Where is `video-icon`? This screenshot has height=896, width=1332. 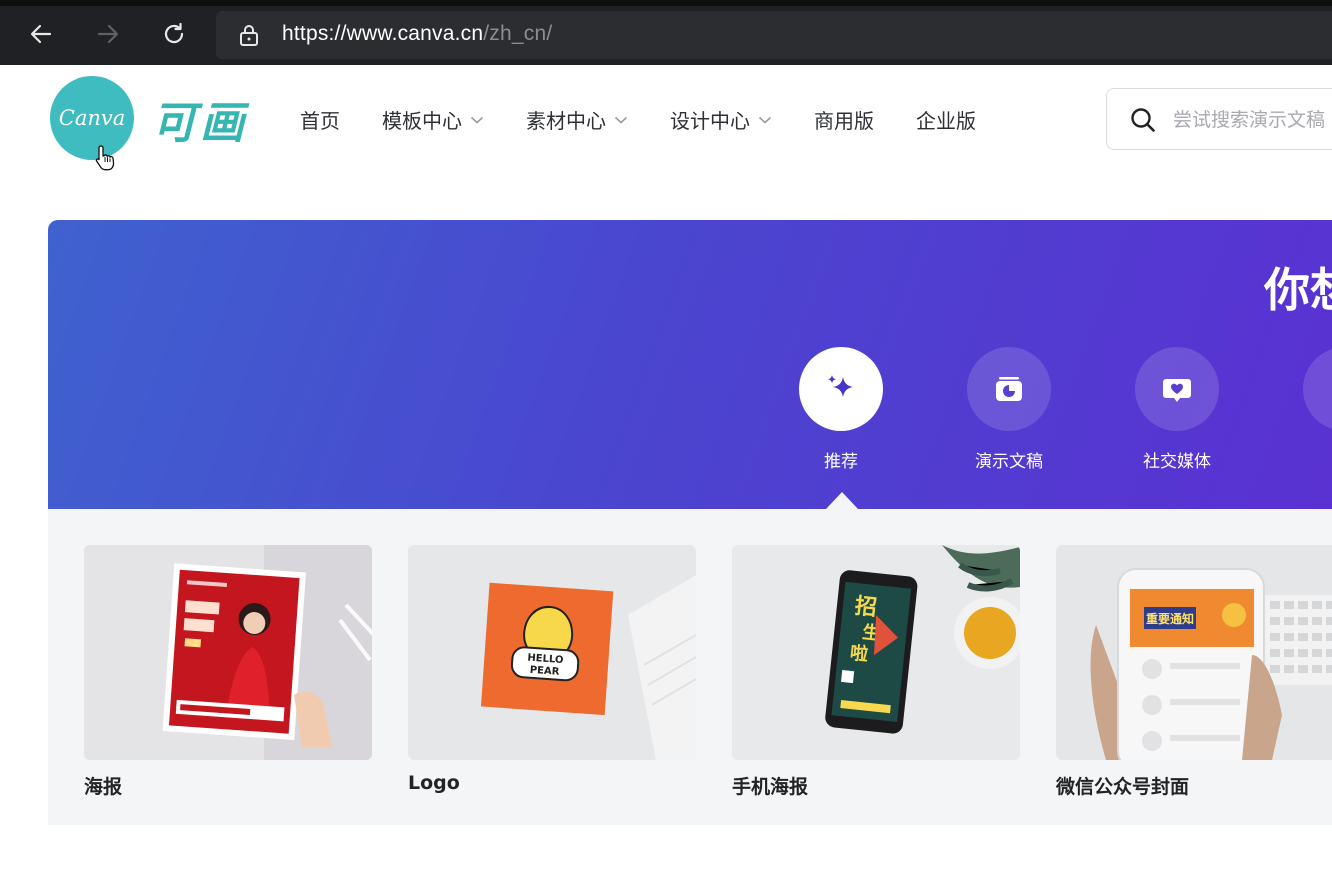
video-icon is located at coordinates (1328, 389).